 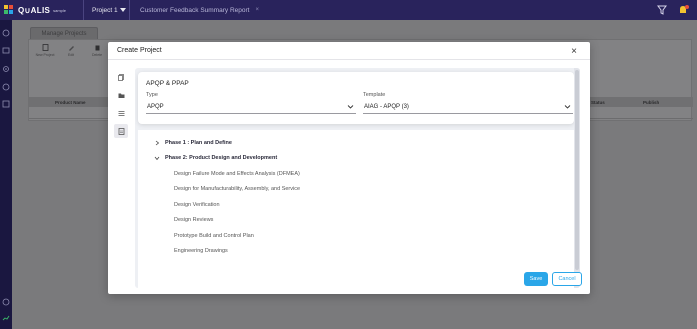 I want to click on nav-folder-step, so click(x=121, y=95).